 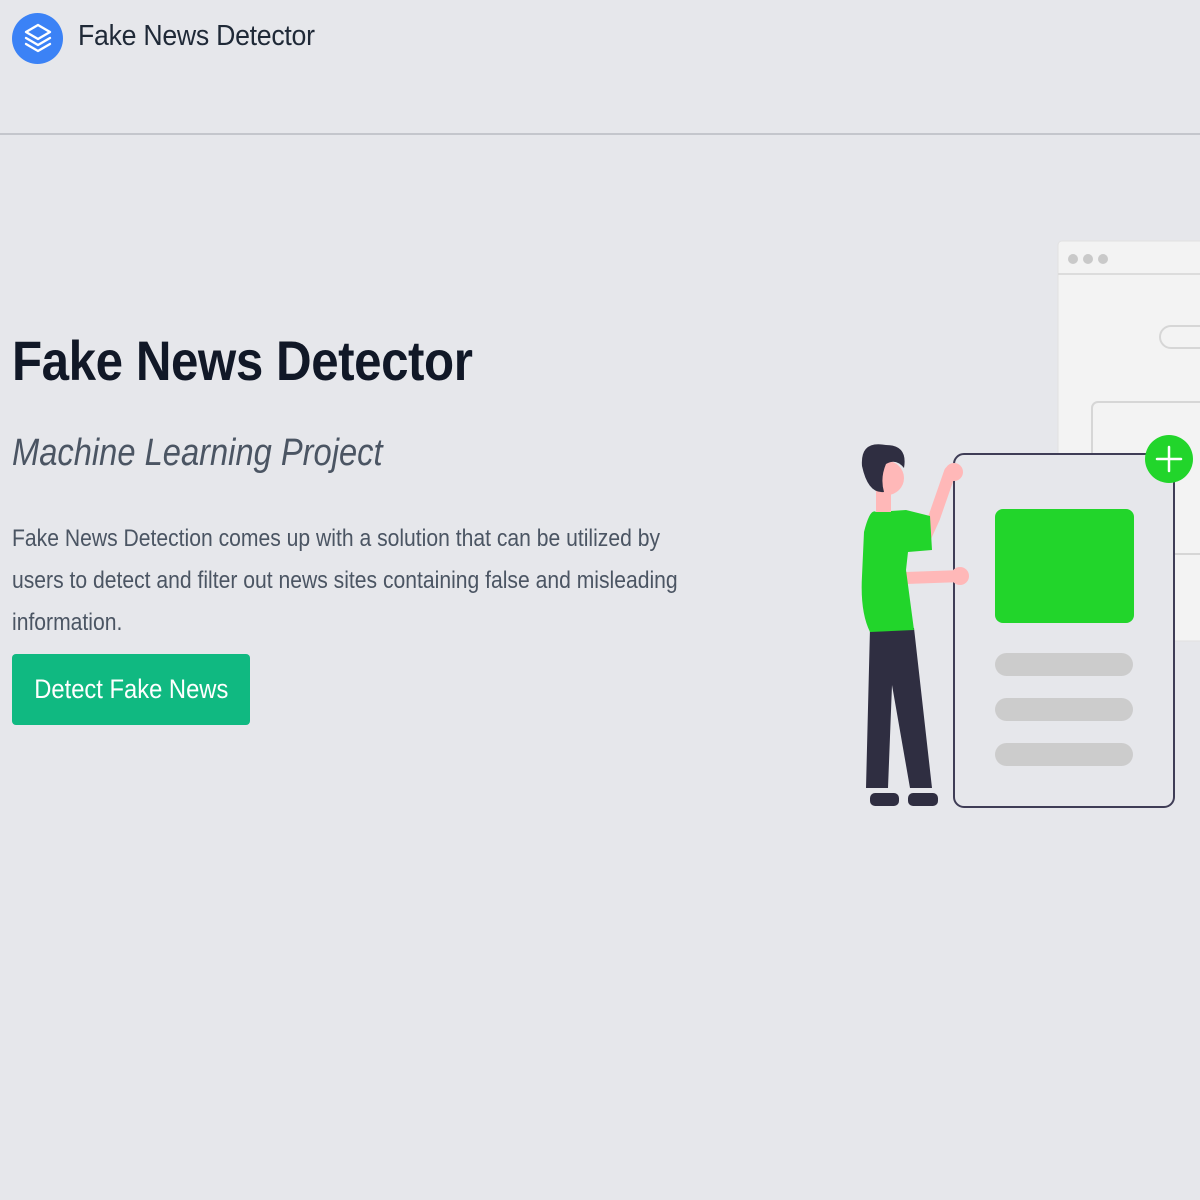 What do you see at coordinates (242, 360) in the screenshot?
I see `hero-title: Fake News Detector` at bounding box center [242, 360].